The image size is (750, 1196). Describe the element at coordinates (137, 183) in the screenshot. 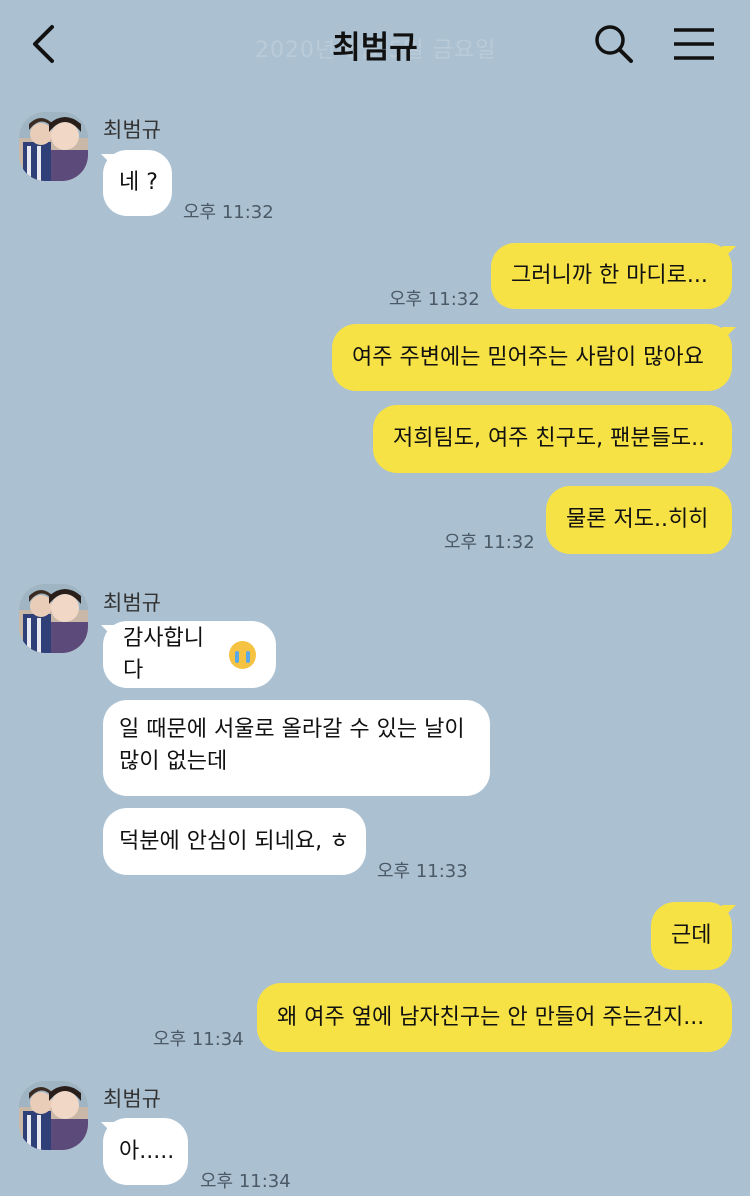

I see `message-bubble-incoming: 네 ?` at that location.